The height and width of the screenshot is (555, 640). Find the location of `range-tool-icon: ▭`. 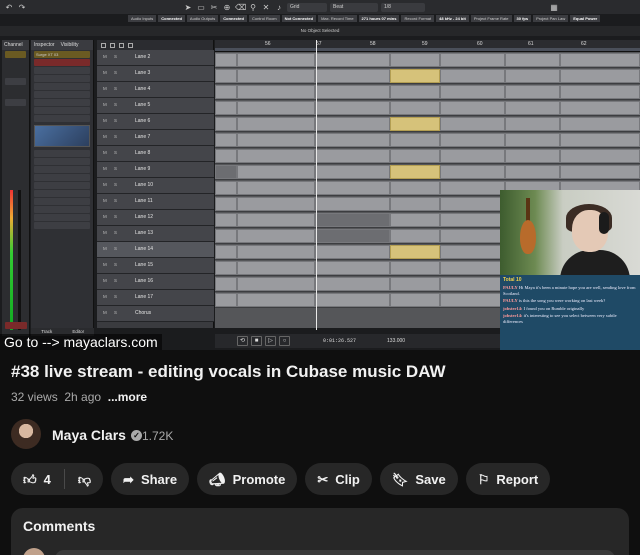

range-tool-icon: ▭ is located at coordinates (201, 7).